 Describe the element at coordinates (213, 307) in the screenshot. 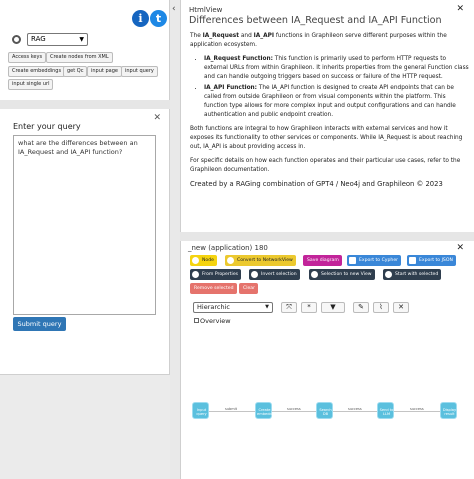

I see `layout-select-value: Hierarchic` at that location.